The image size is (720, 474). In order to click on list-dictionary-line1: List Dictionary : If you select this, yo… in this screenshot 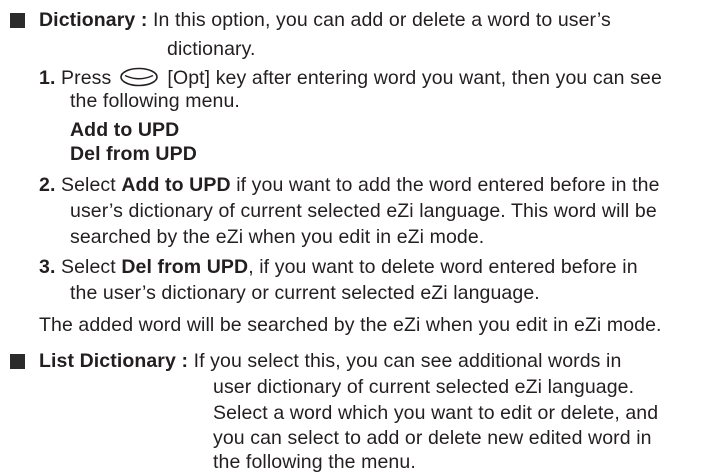, I will do `click(330, 361)`.